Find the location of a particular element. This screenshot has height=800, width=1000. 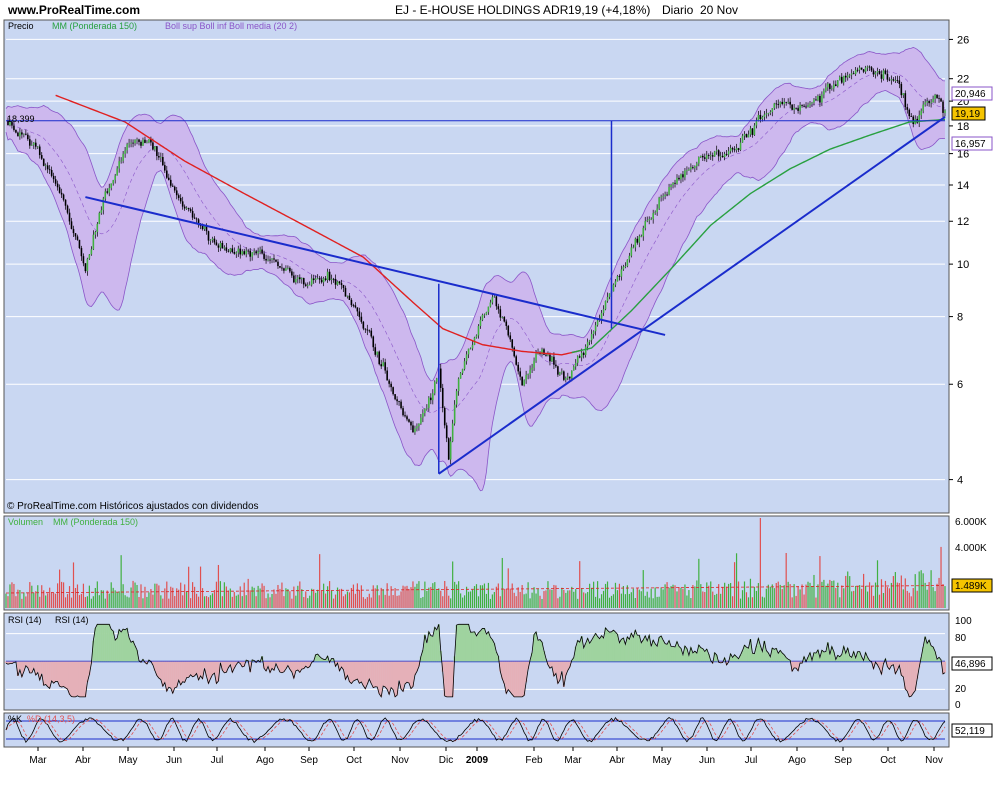

rsi-tick-20: 20 is located at coordinates (961, 689).